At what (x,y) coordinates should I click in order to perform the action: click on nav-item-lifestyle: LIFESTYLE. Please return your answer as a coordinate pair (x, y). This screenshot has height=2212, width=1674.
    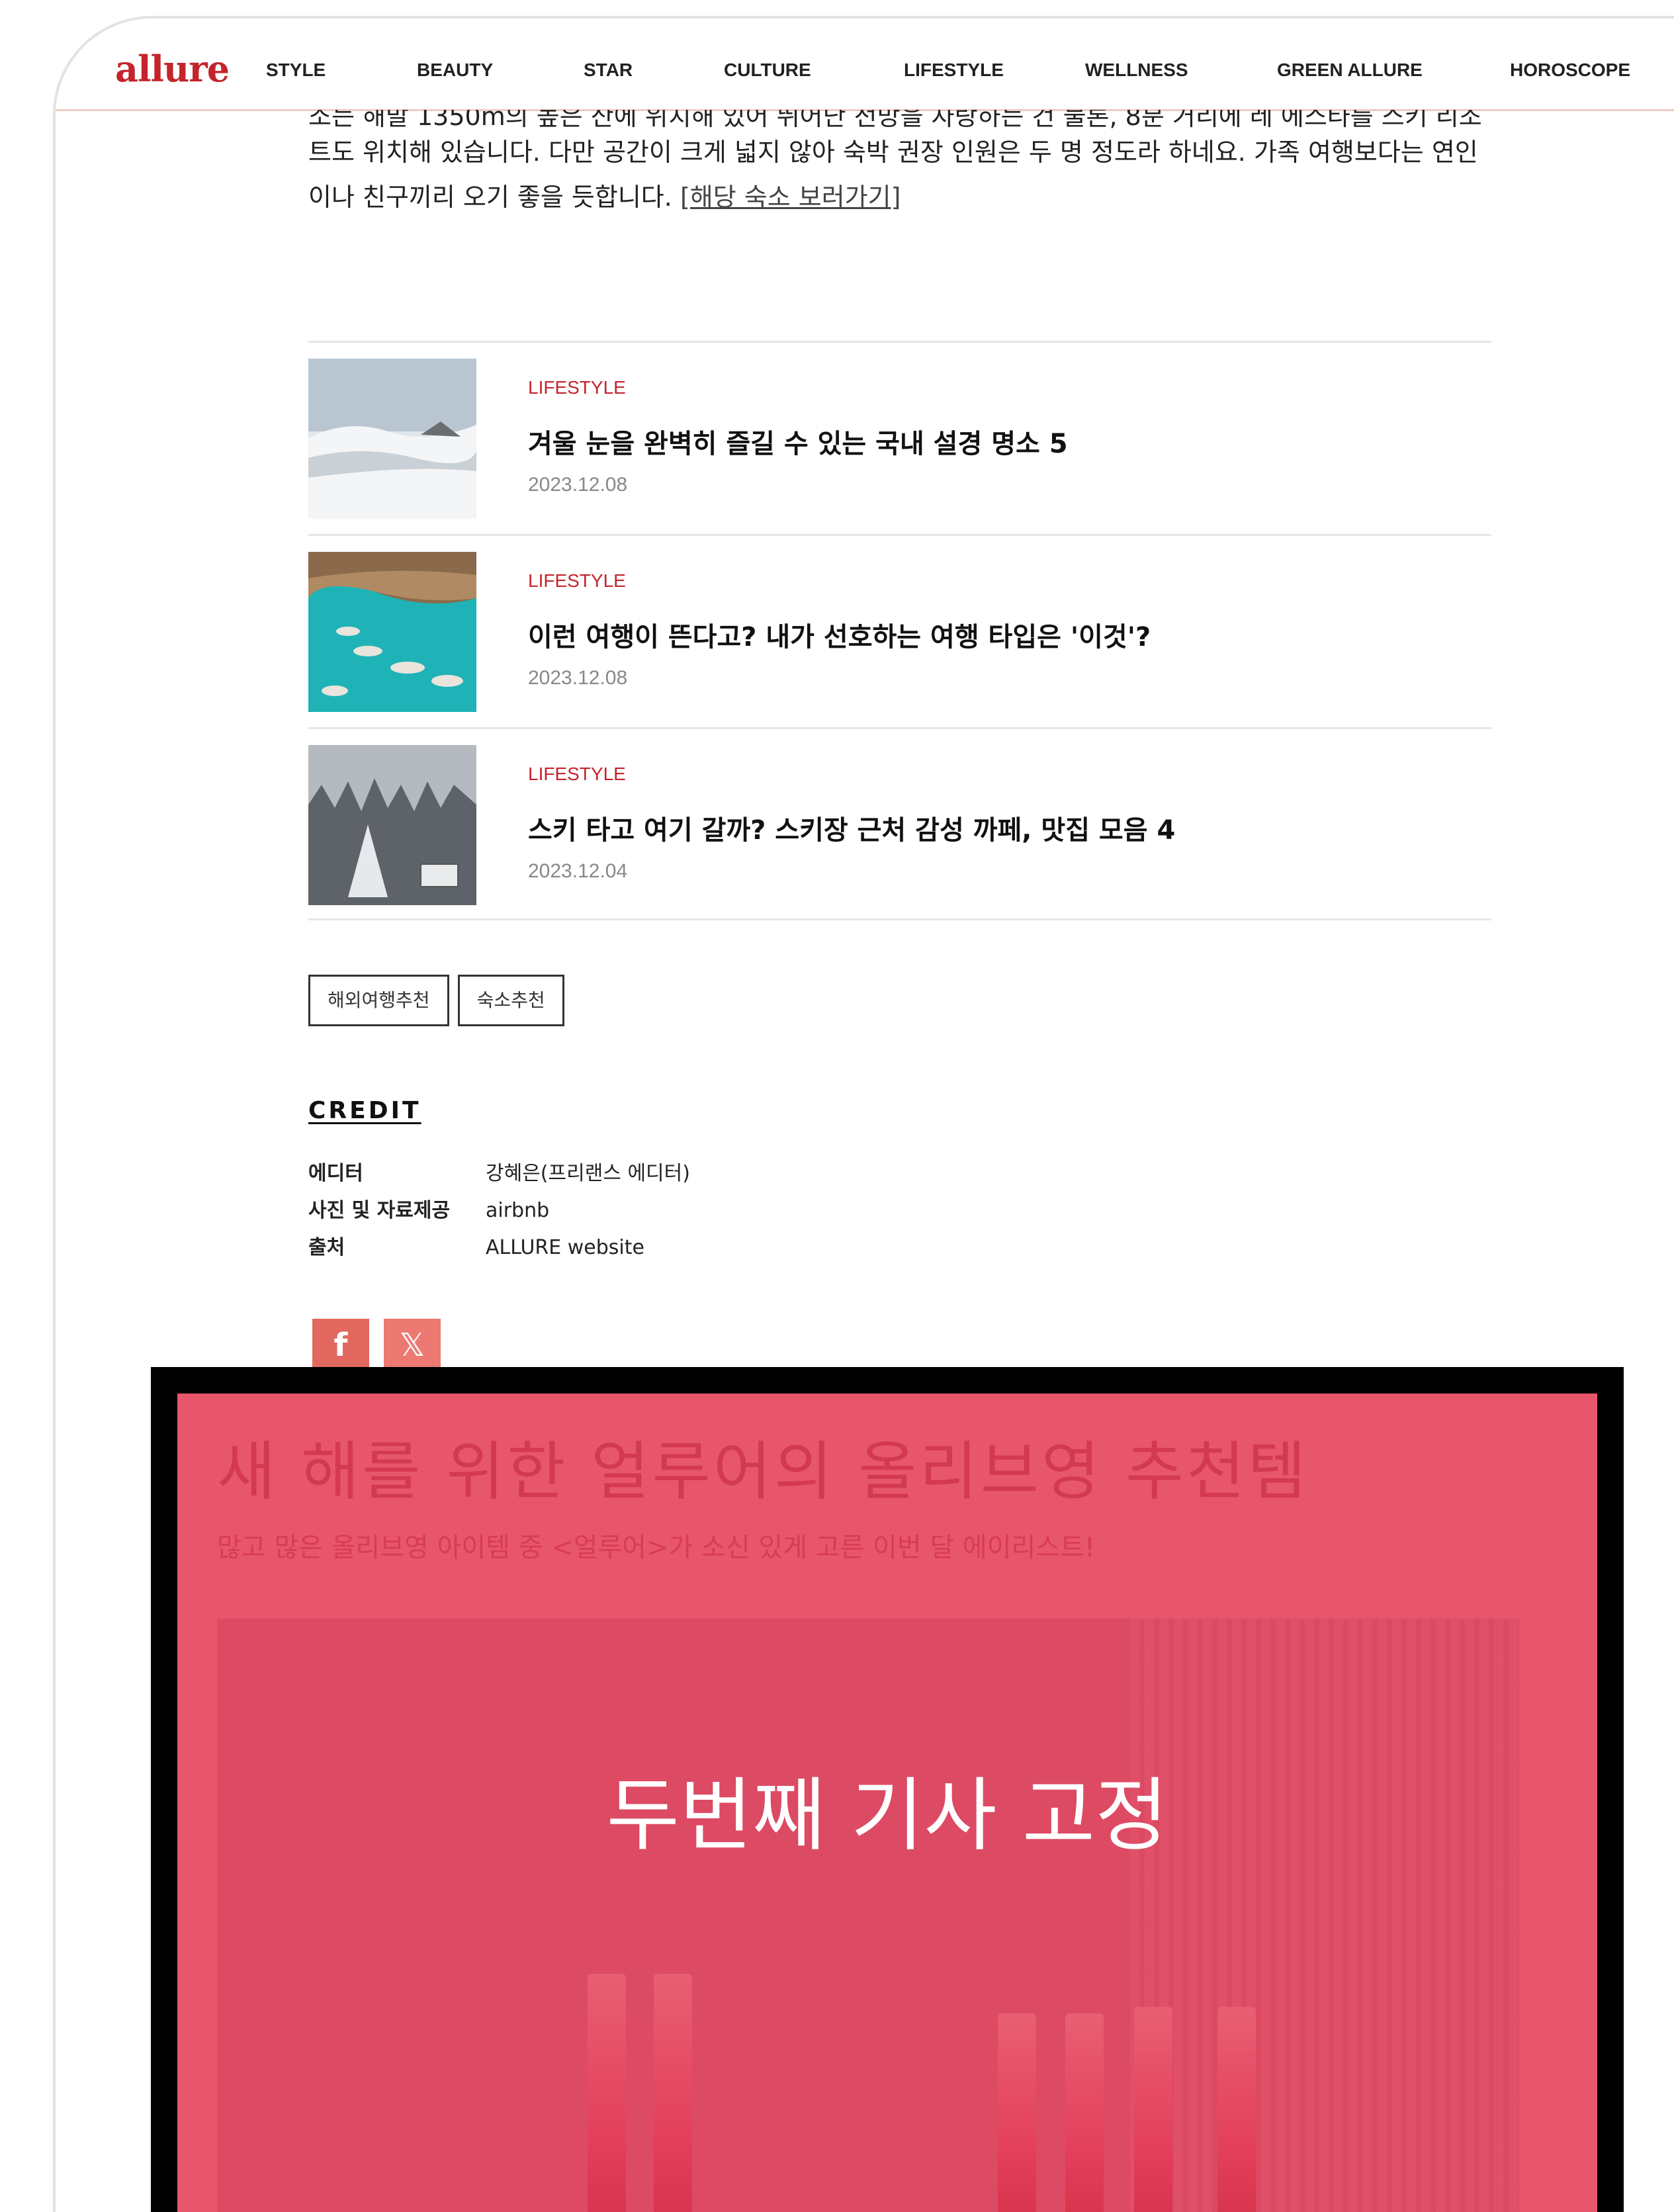
    Looking at the image, I should click on (954, 70).